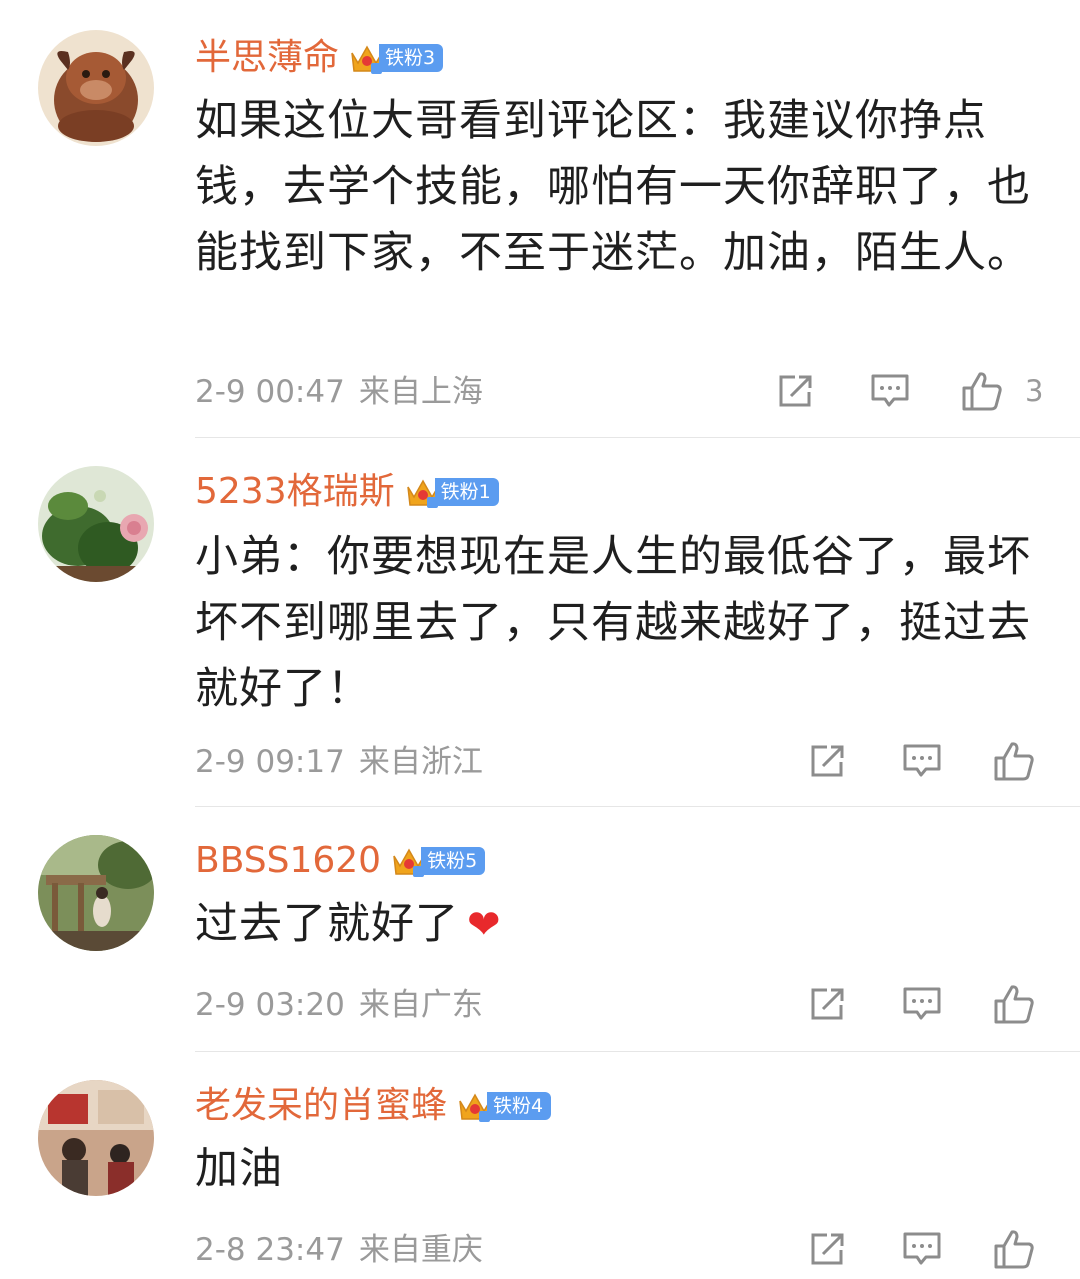 The image size is (1080, 1279). What do you see at coordinates (295, 492) in the screenshot?
I see `username: 5233格瑞斯` at bounding box center [295, 492].